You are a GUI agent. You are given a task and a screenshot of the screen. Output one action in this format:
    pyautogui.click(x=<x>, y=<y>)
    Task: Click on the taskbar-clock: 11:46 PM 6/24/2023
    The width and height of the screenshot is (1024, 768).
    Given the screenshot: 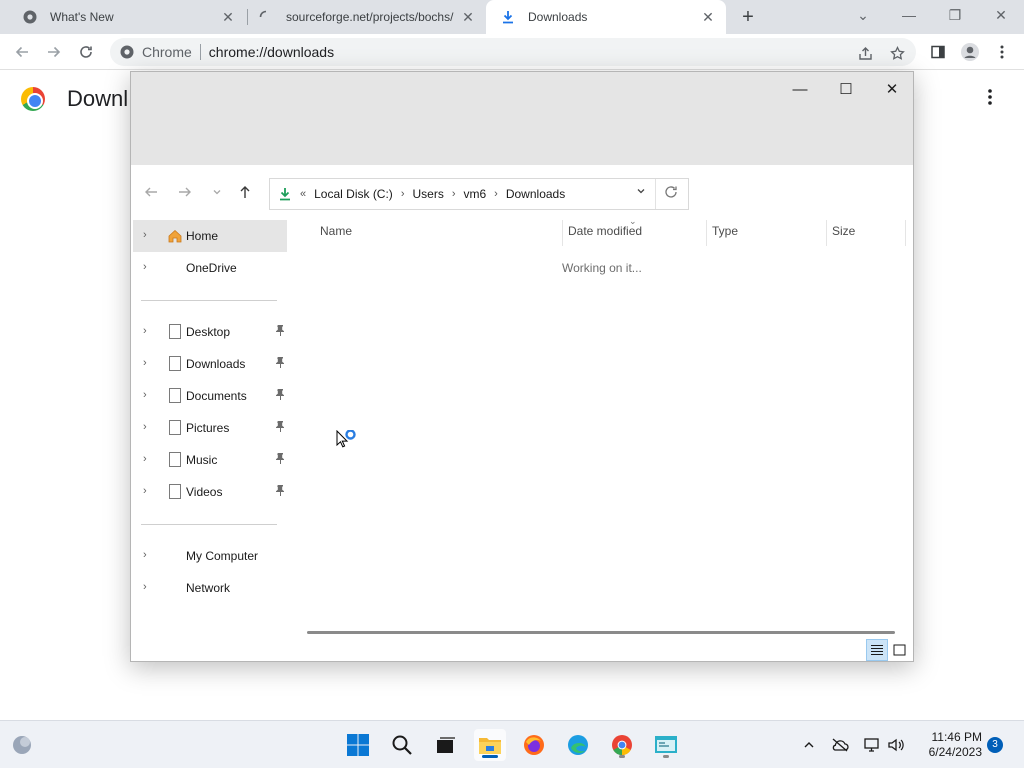 What is the action you would take?
    pyautogui.click(x=949, y=745)
    